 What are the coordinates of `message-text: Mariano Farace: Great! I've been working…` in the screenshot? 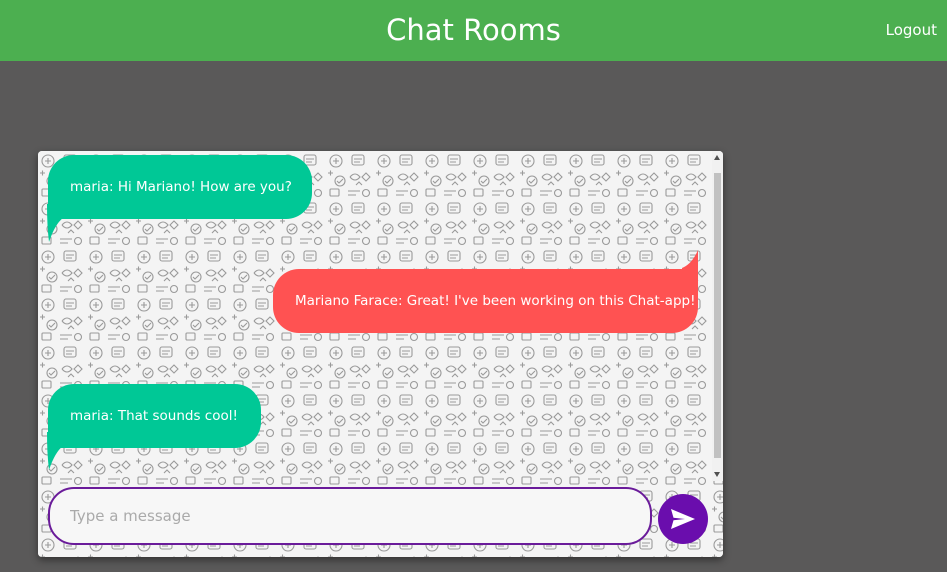 It's located at (495, 301).